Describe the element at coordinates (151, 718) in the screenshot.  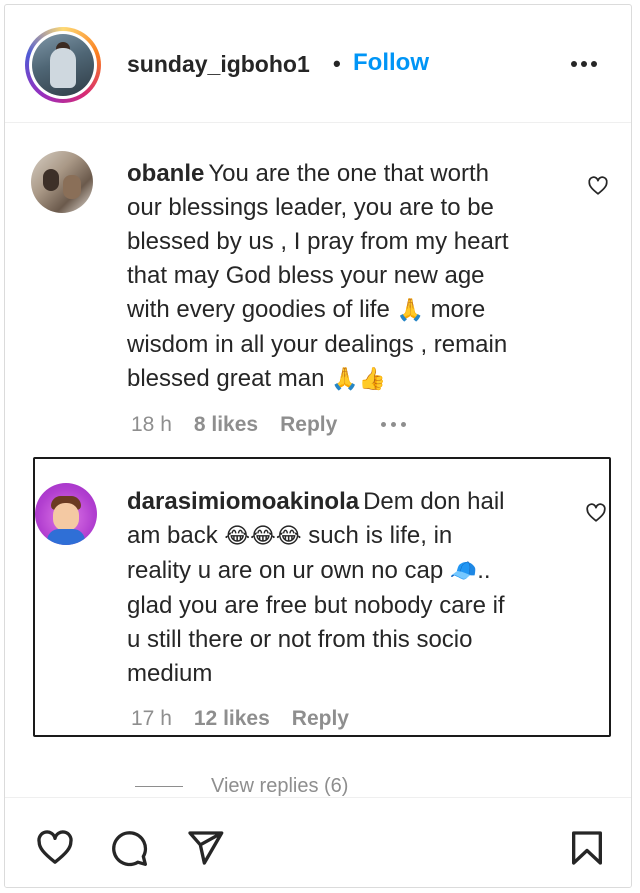
I see `comment-time: 17 h` at that location.